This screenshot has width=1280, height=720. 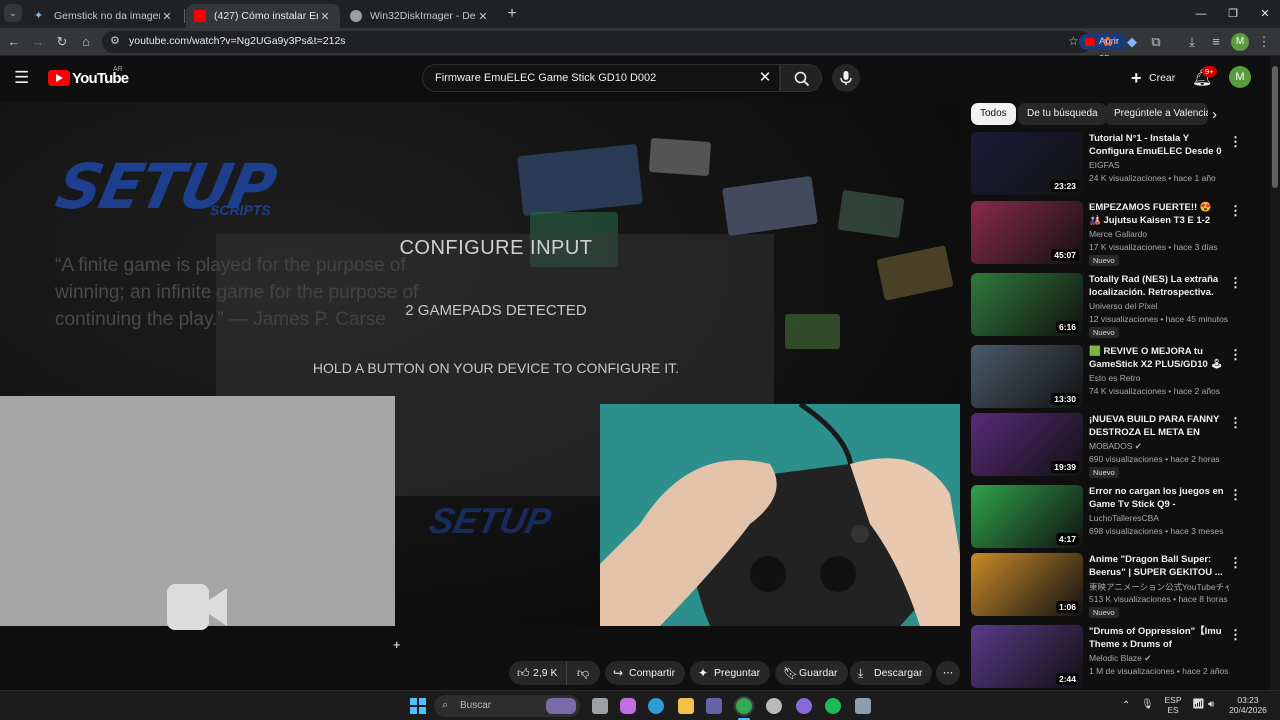 What do you see at coordinates (418, 706) in the screenshot?
I see `windows-start-icon` at bounding box center [418, 706].